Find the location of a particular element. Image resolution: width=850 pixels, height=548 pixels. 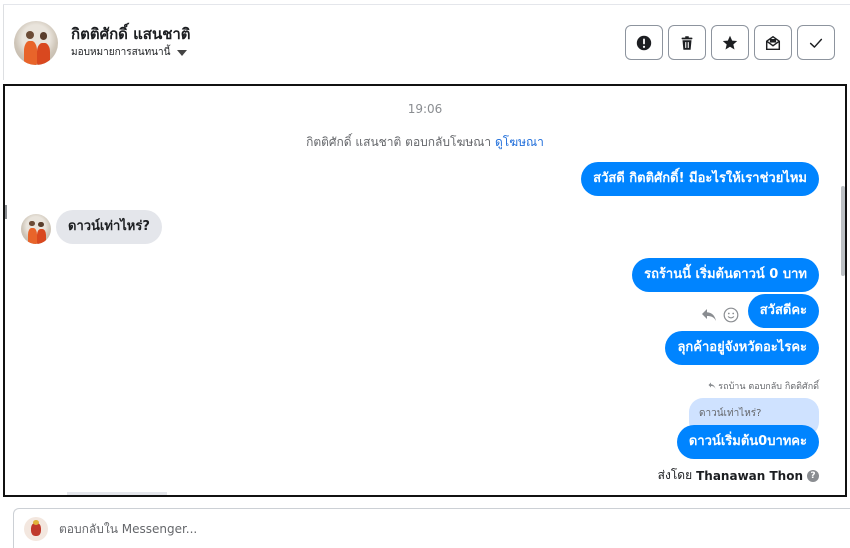

reply-input is located at coordinates (409, 529).